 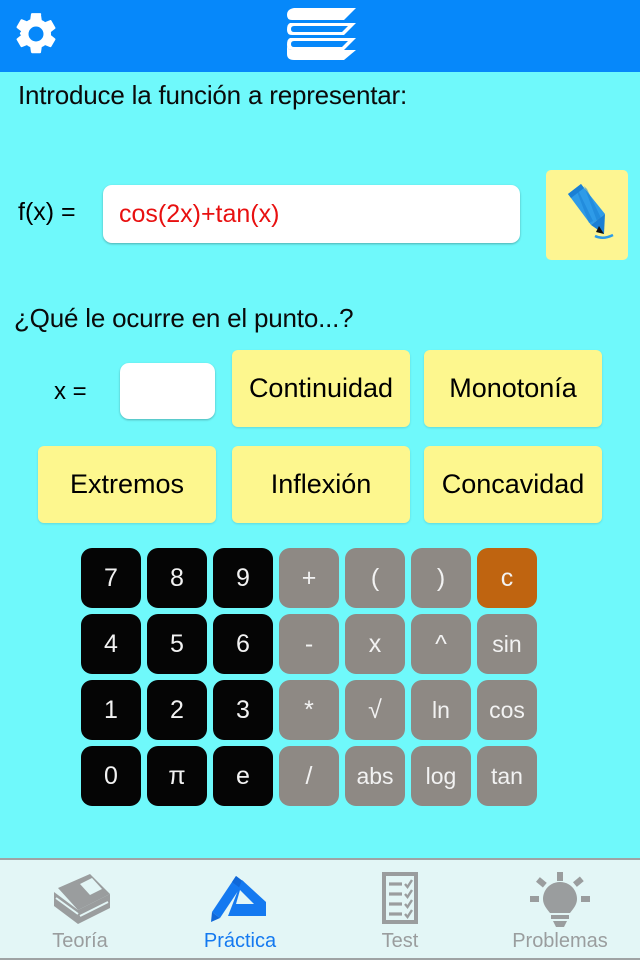 What do you see at coordinates (243, 644) in the screenshot?
I see `key-6: 6` at bounding box center [243, 644].